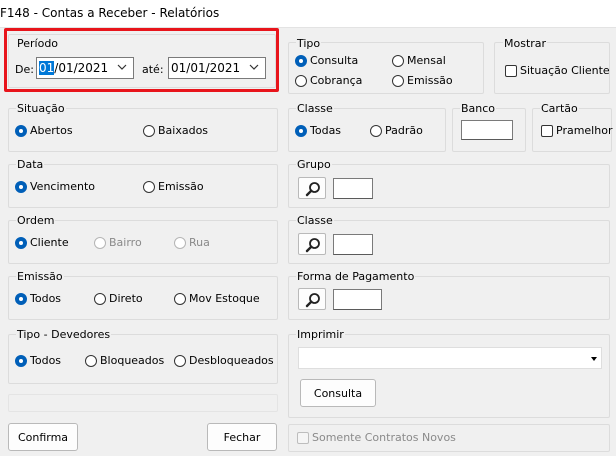 The image size is (616, 456). What do you see at coordinates (487, 130) in the screenshot?
I see `banco-input` at bounding box center [487, 130].